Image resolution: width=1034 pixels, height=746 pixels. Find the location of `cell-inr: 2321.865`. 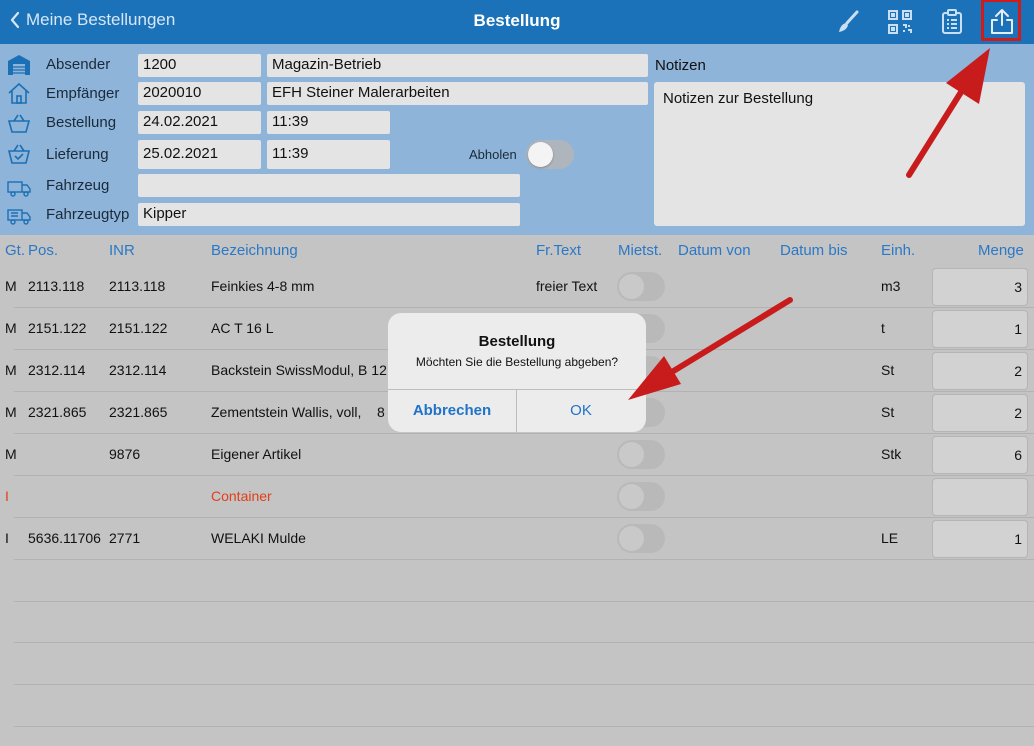

cell-inr: 2321.865 is located at coordinates (138, 412).